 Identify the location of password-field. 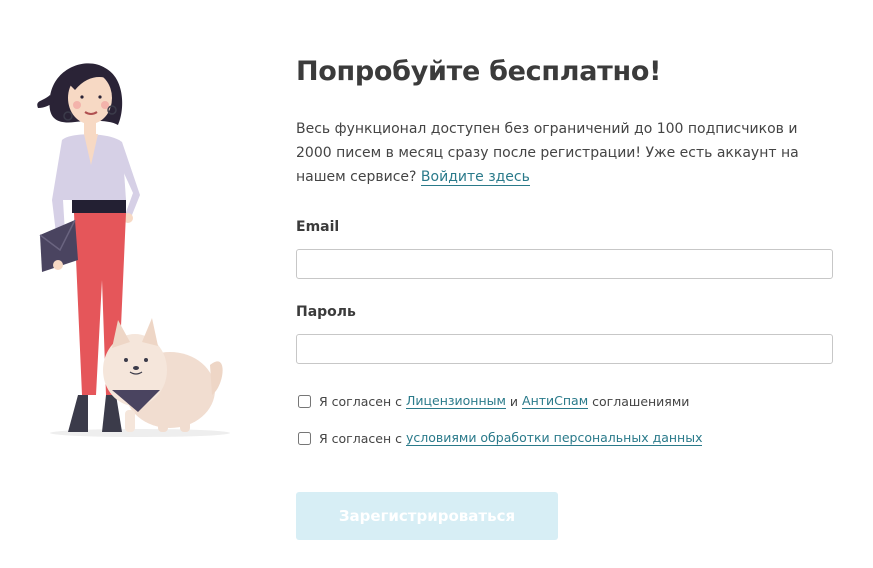
(564, 349).